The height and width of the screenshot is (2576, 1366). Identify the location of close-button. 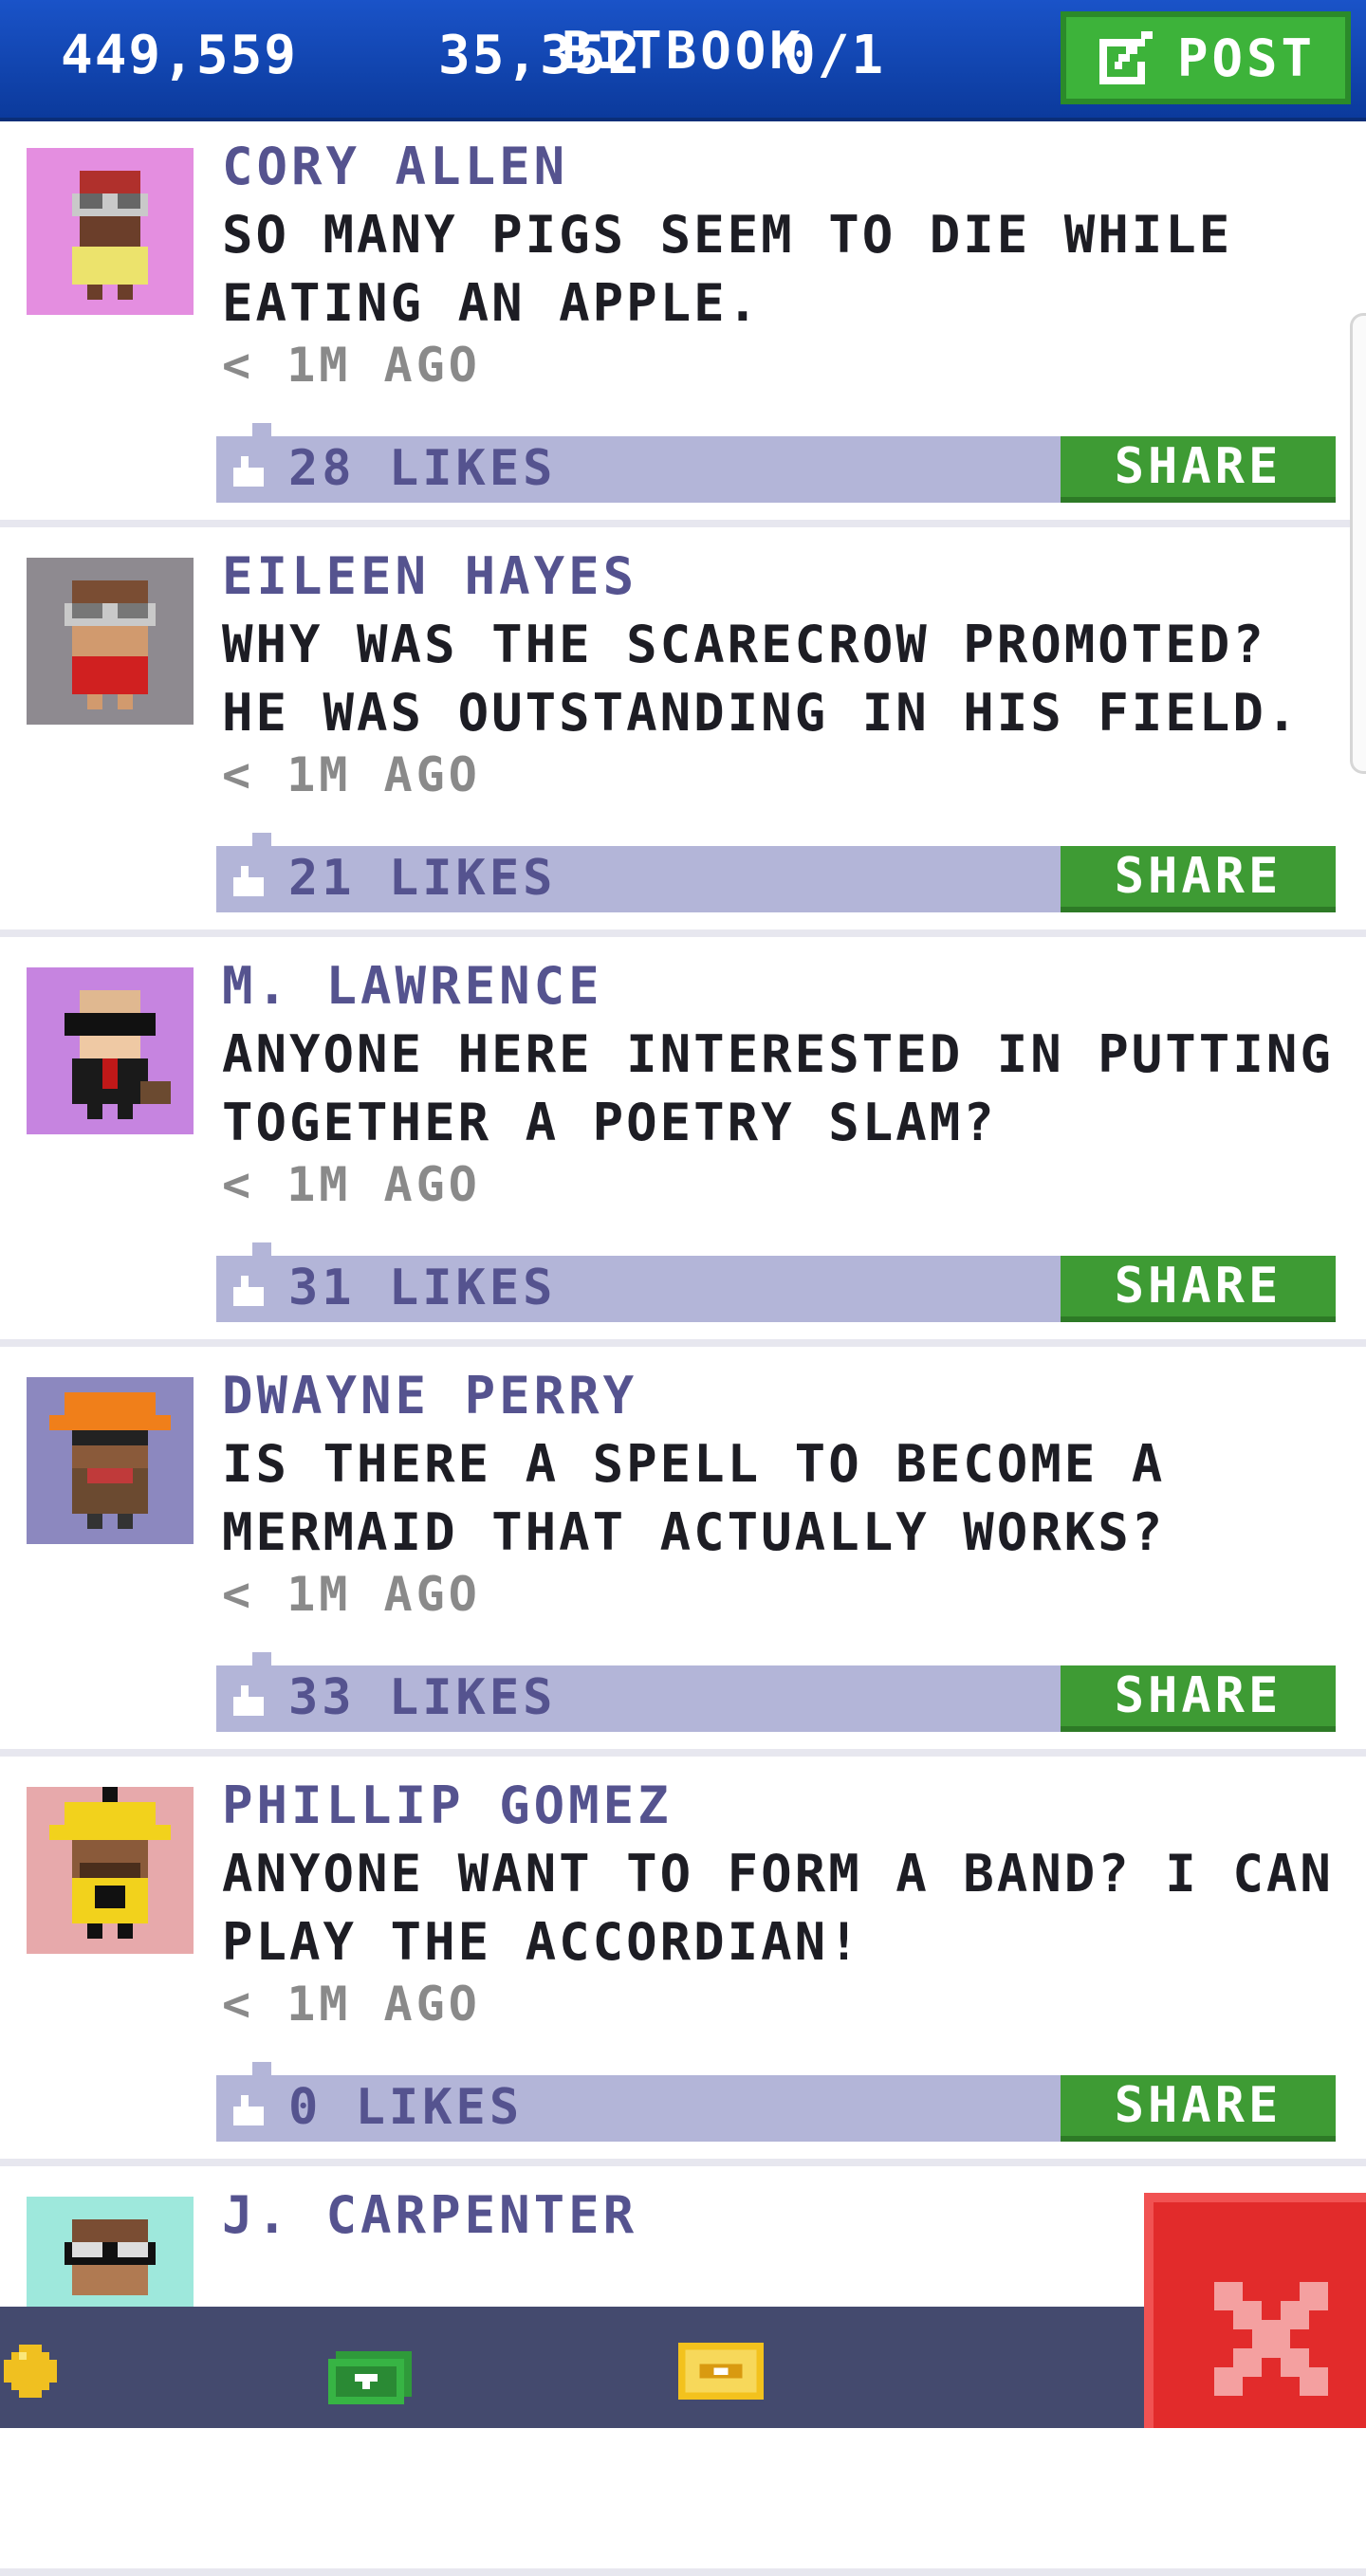
(1255, 2310).